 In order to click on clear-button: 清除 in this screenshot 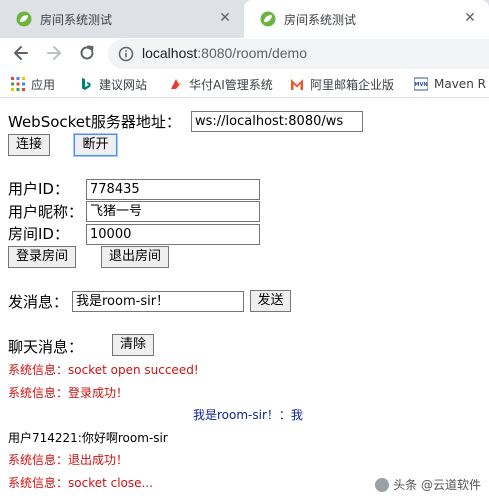, I will do `click(133, 345)`.